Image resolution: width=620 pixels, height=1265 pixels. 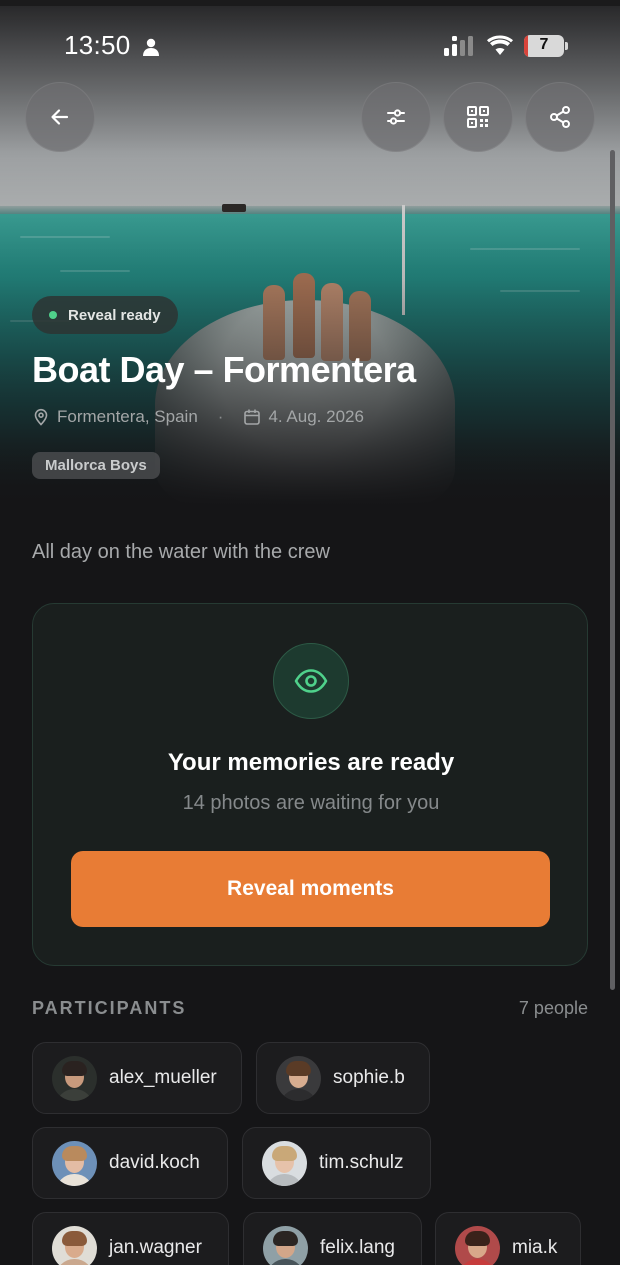 I want to click on sliders-icon, so click(x=396, y=117).